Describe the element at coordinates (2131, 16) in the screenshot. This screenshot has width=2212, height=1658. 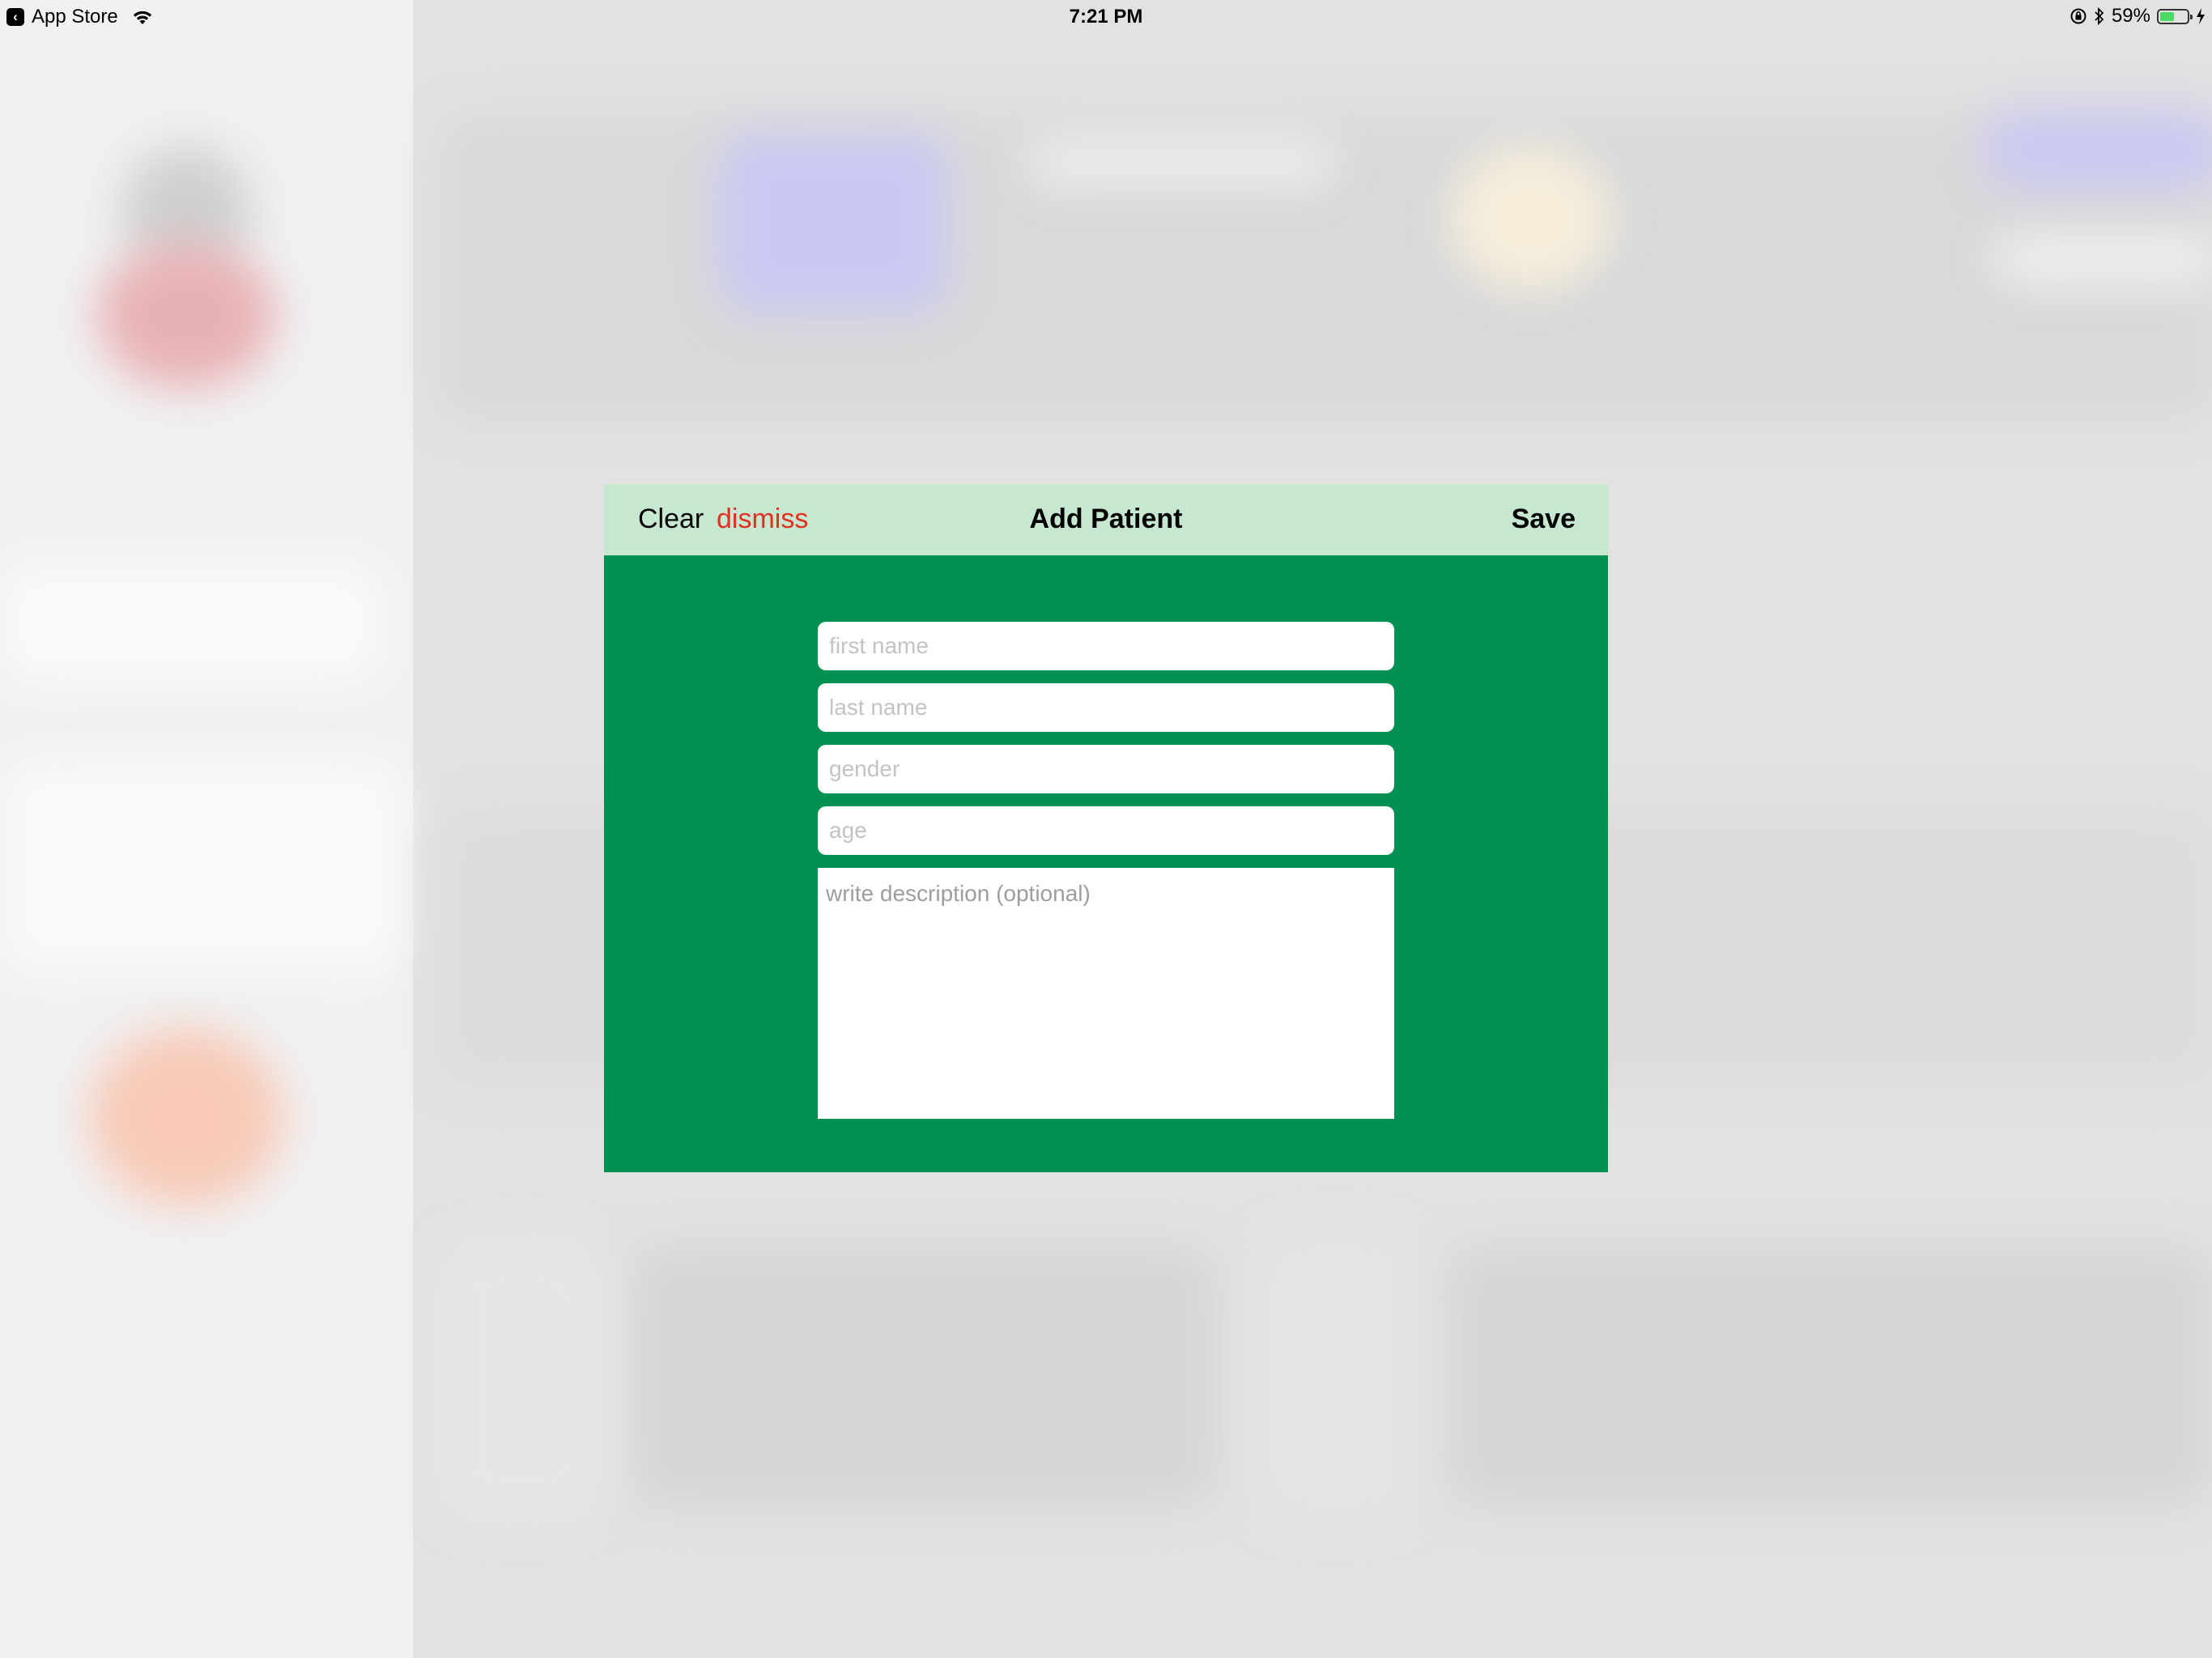
I see `battery-percent: 59%` at that location.